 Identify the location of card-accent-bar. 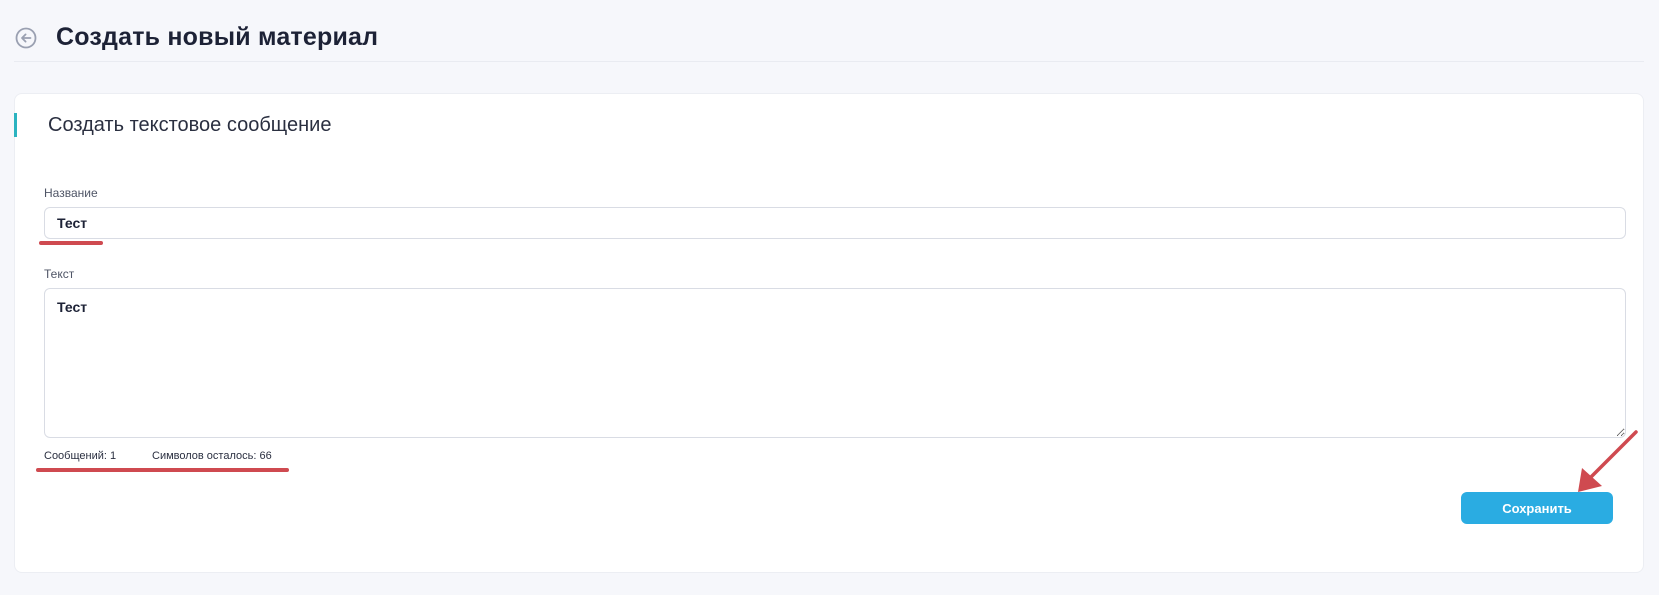
(15, 125).